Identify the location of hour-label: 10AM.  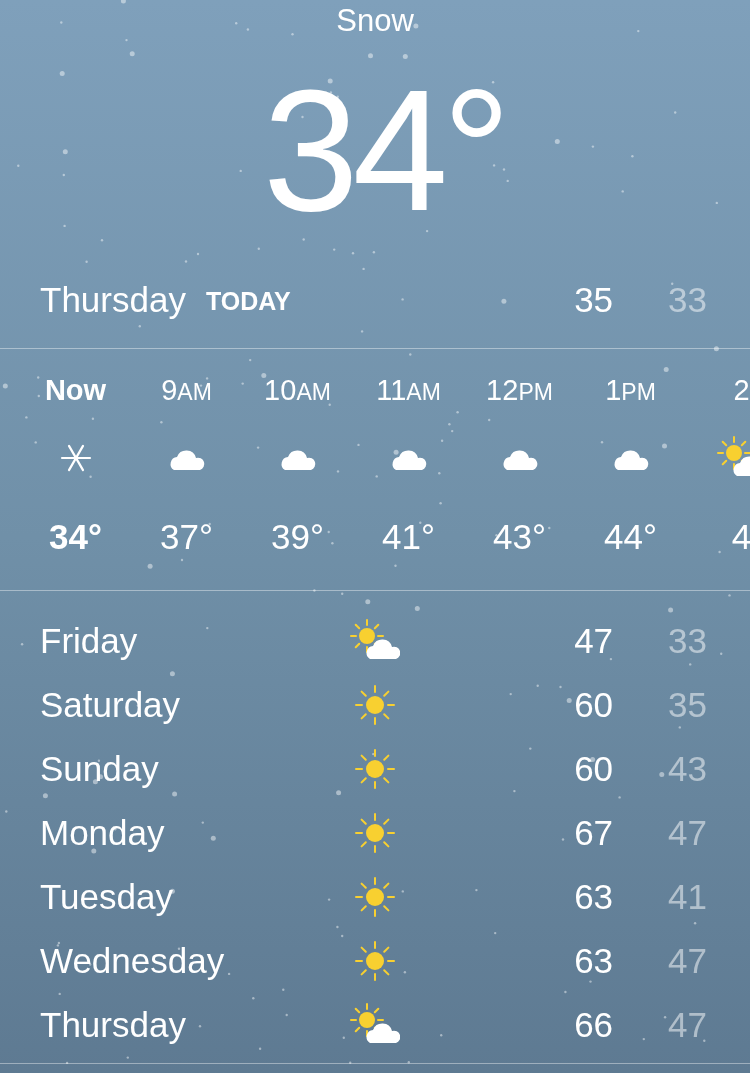
(297, 390).